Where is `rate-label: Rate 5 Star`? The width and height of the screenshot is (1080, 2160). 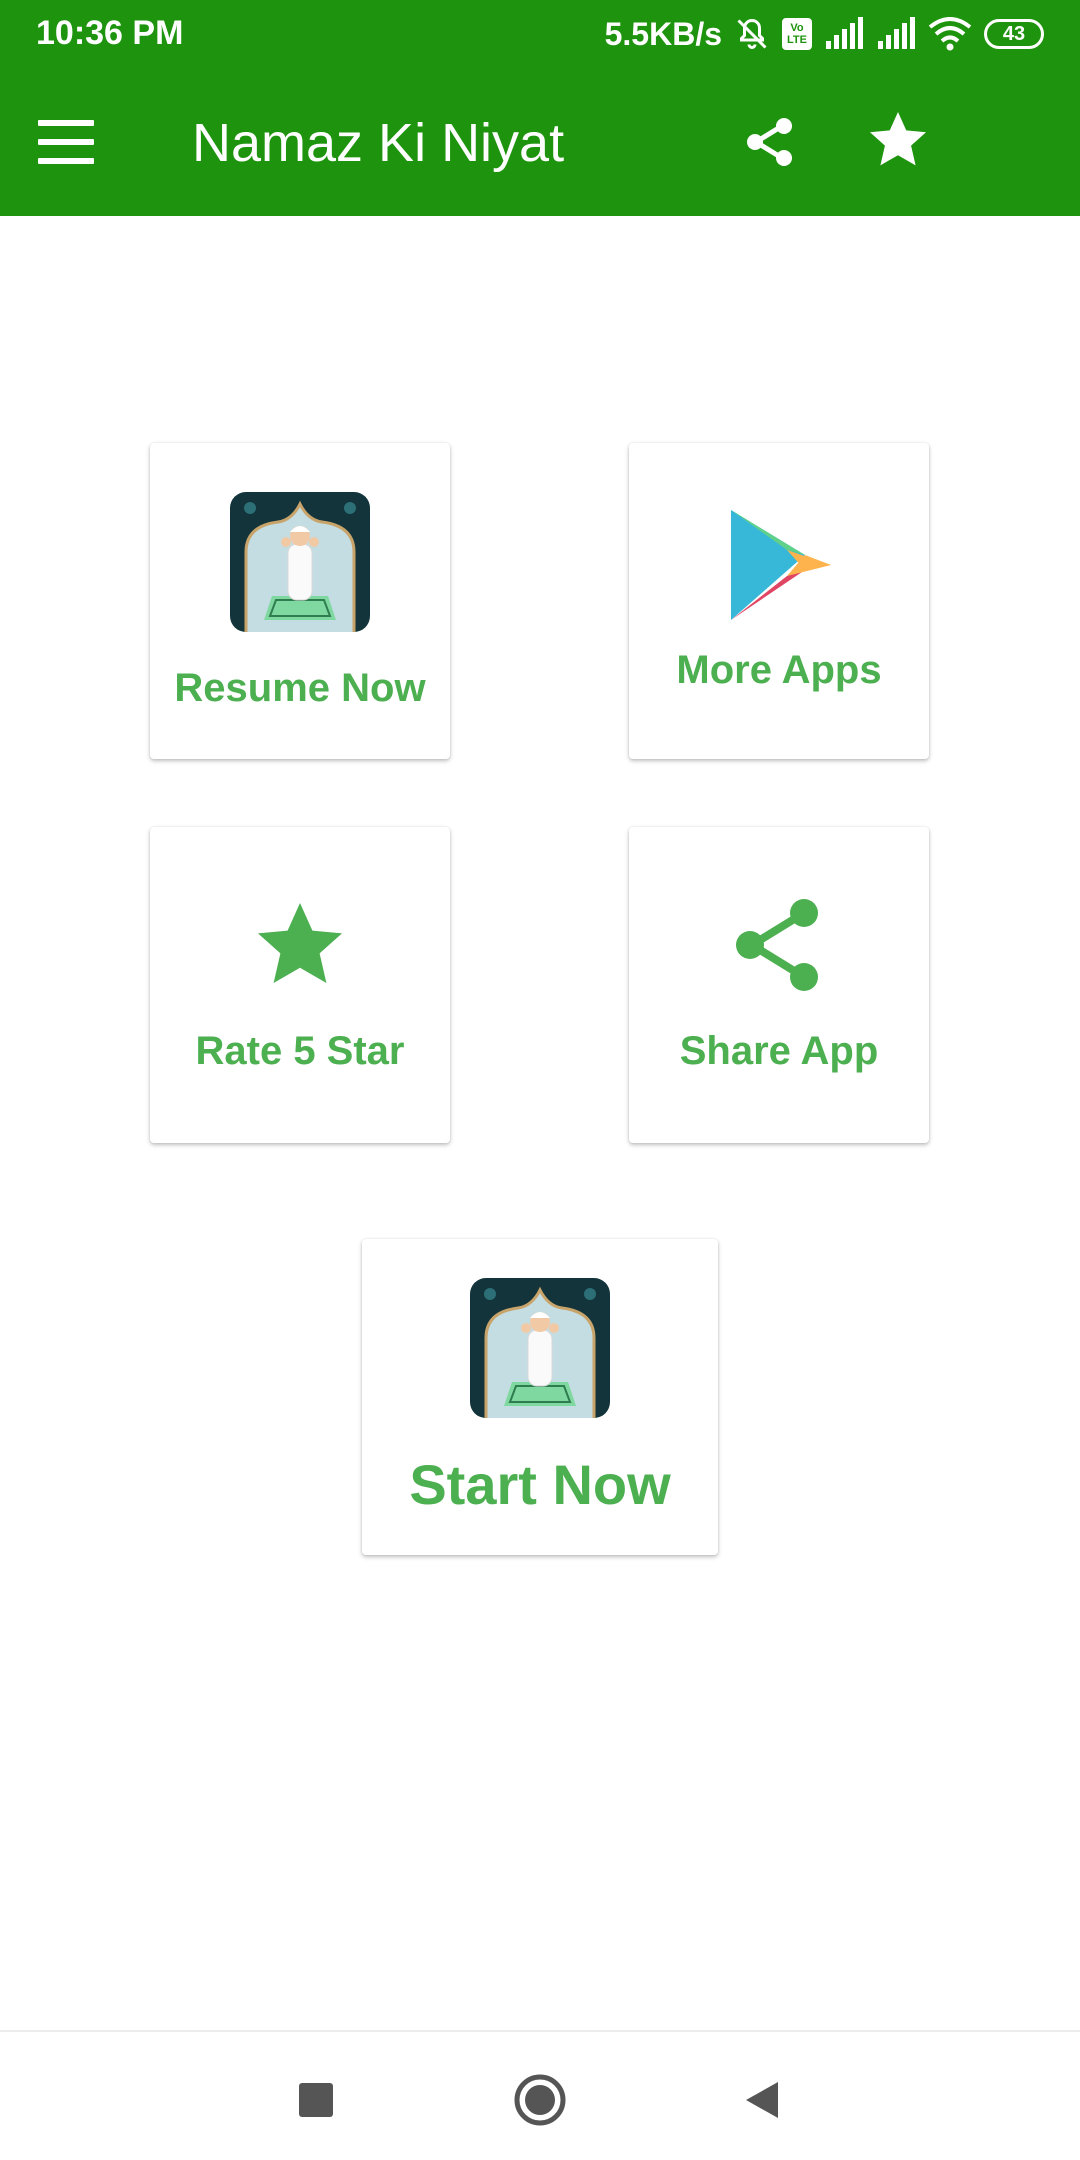
rate-label: Rate 5 Star is located at coordinates (300, 1050).